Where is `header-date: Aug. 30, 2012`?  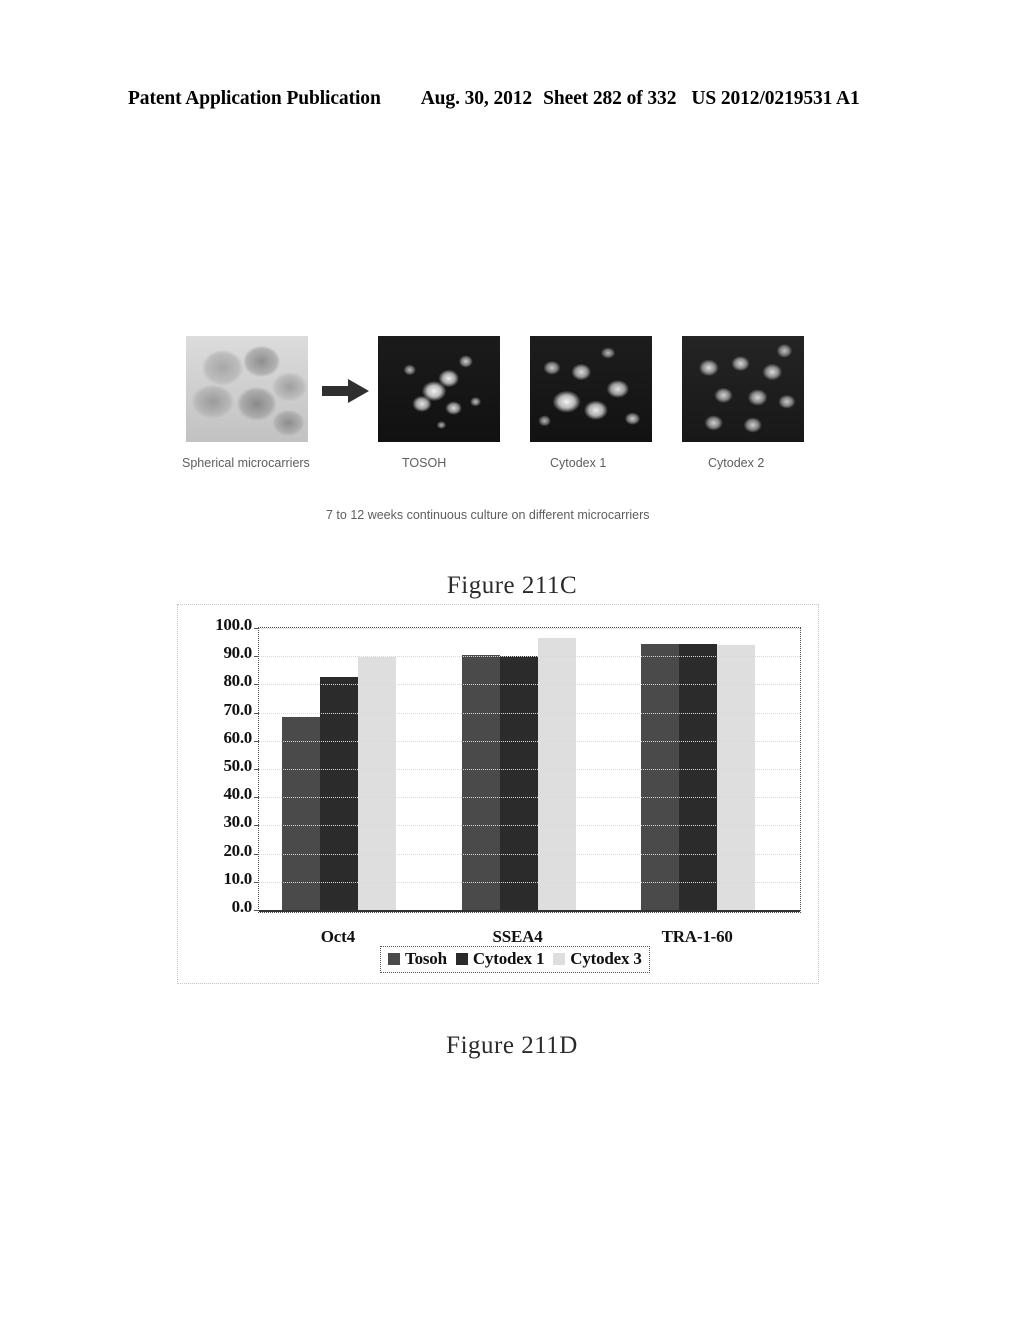
header-date: Aug. 30, 2012 is located at coordinates (476, 98).